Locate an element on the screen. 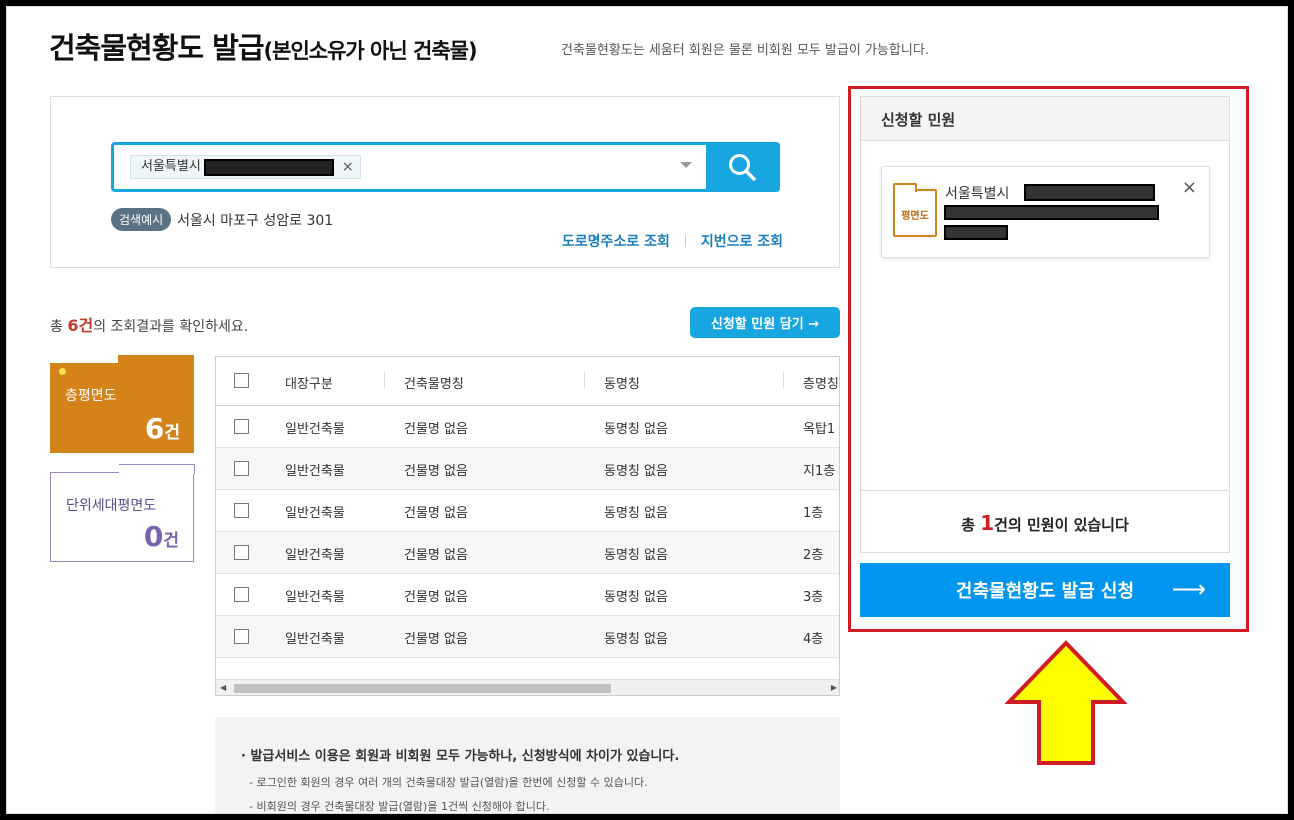 The image size is (1294, 820). select-all-checkbox is located at coordinates (241, 380).